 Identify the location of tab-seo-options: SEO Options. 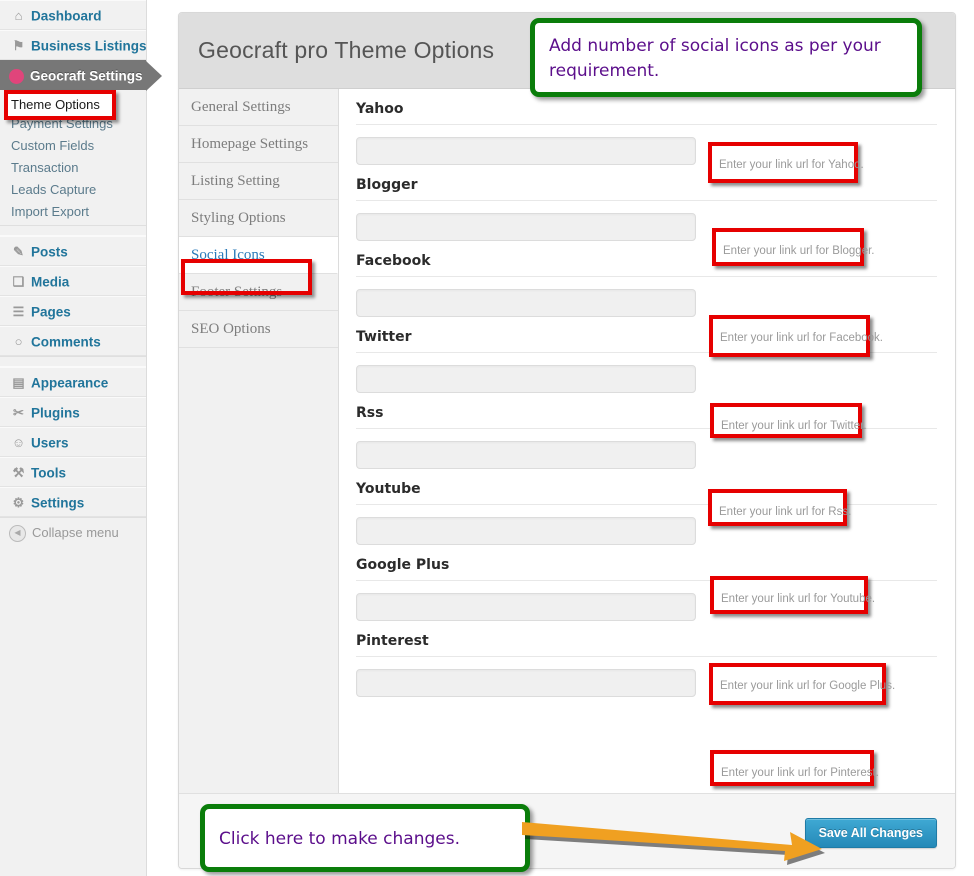
(258, 329).